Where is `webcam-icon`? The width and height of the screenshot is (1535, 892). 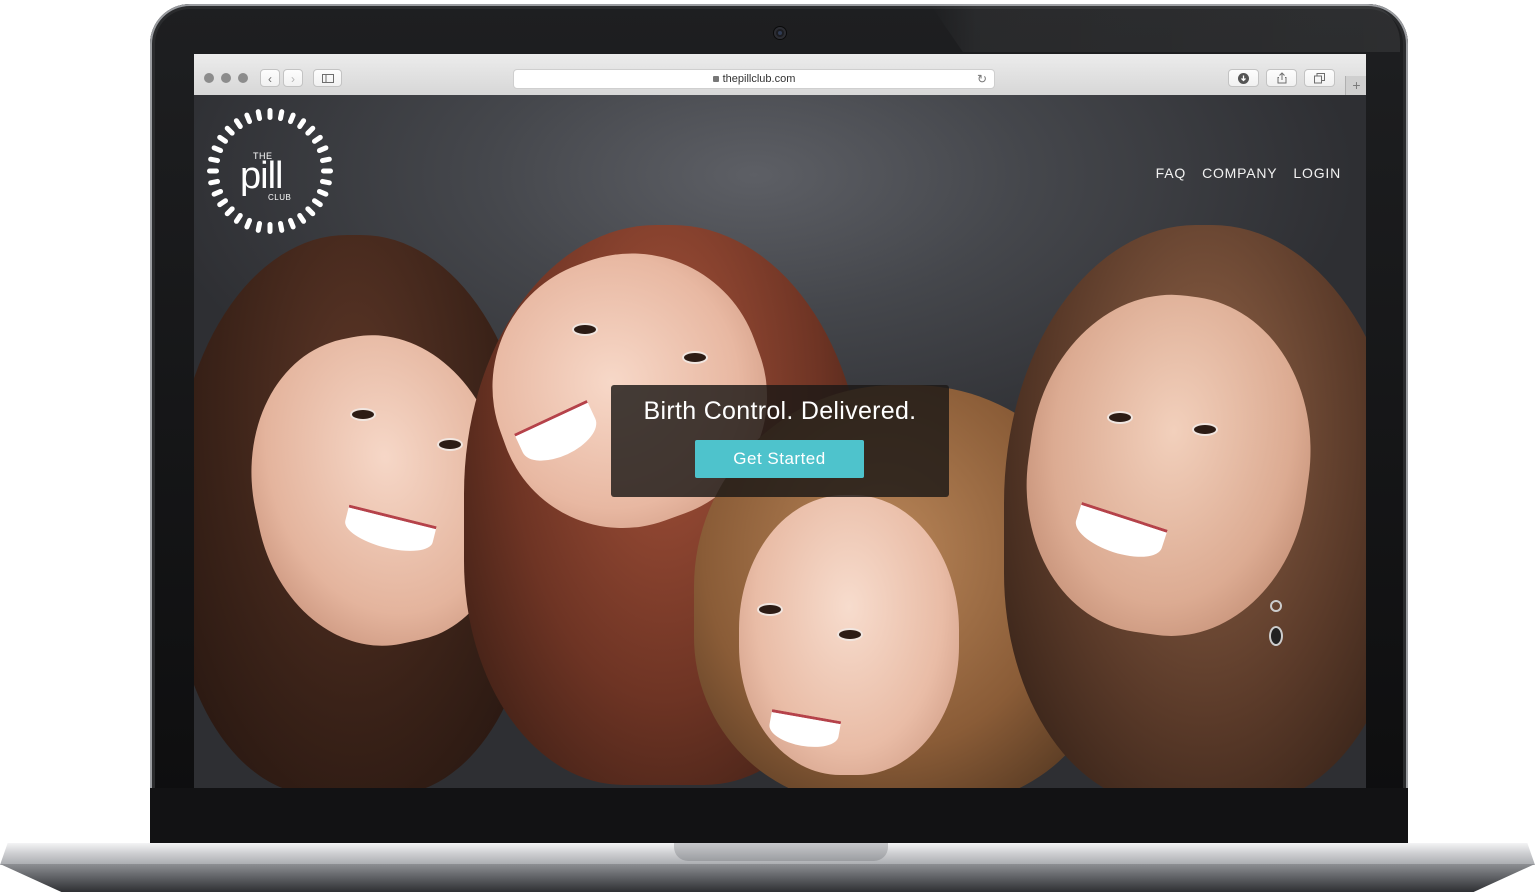
webcam-icon is located at coordinates (780, 33).